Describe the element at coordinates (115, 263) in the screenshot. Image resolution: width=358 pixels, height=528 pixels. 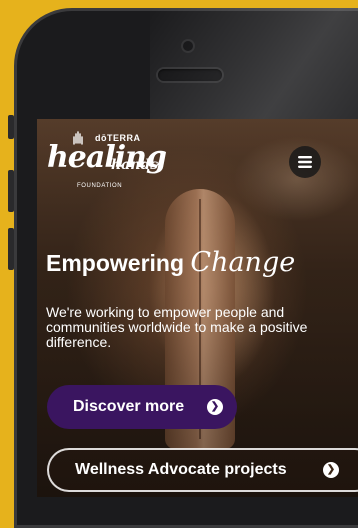
I see `headline-plain: Empowering` at that location.